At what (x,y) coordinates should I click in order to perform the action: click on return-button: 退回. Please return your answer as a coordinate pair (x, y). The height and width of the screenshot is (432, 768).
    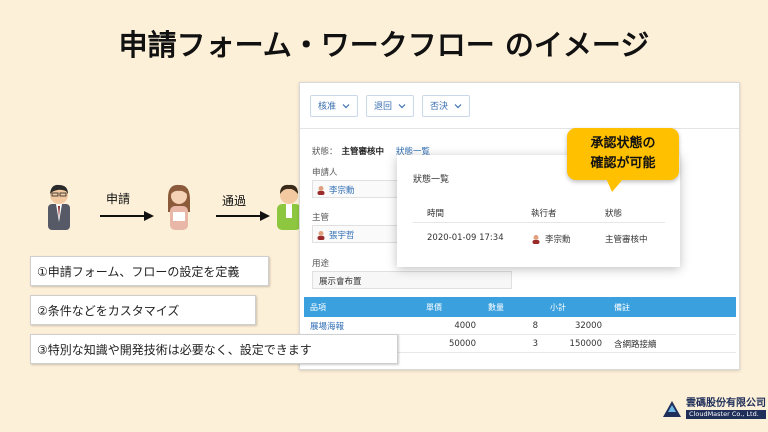
    Looking at the image, I should click on (390, 105).